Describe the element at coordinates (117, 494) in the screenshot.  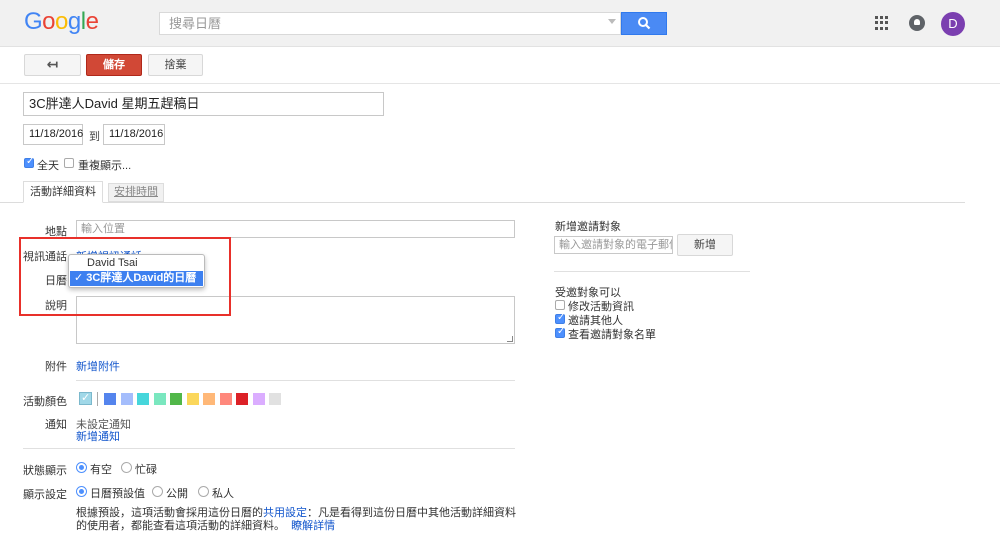
I see `visibility-default-label: 日曆預設值` at that location.